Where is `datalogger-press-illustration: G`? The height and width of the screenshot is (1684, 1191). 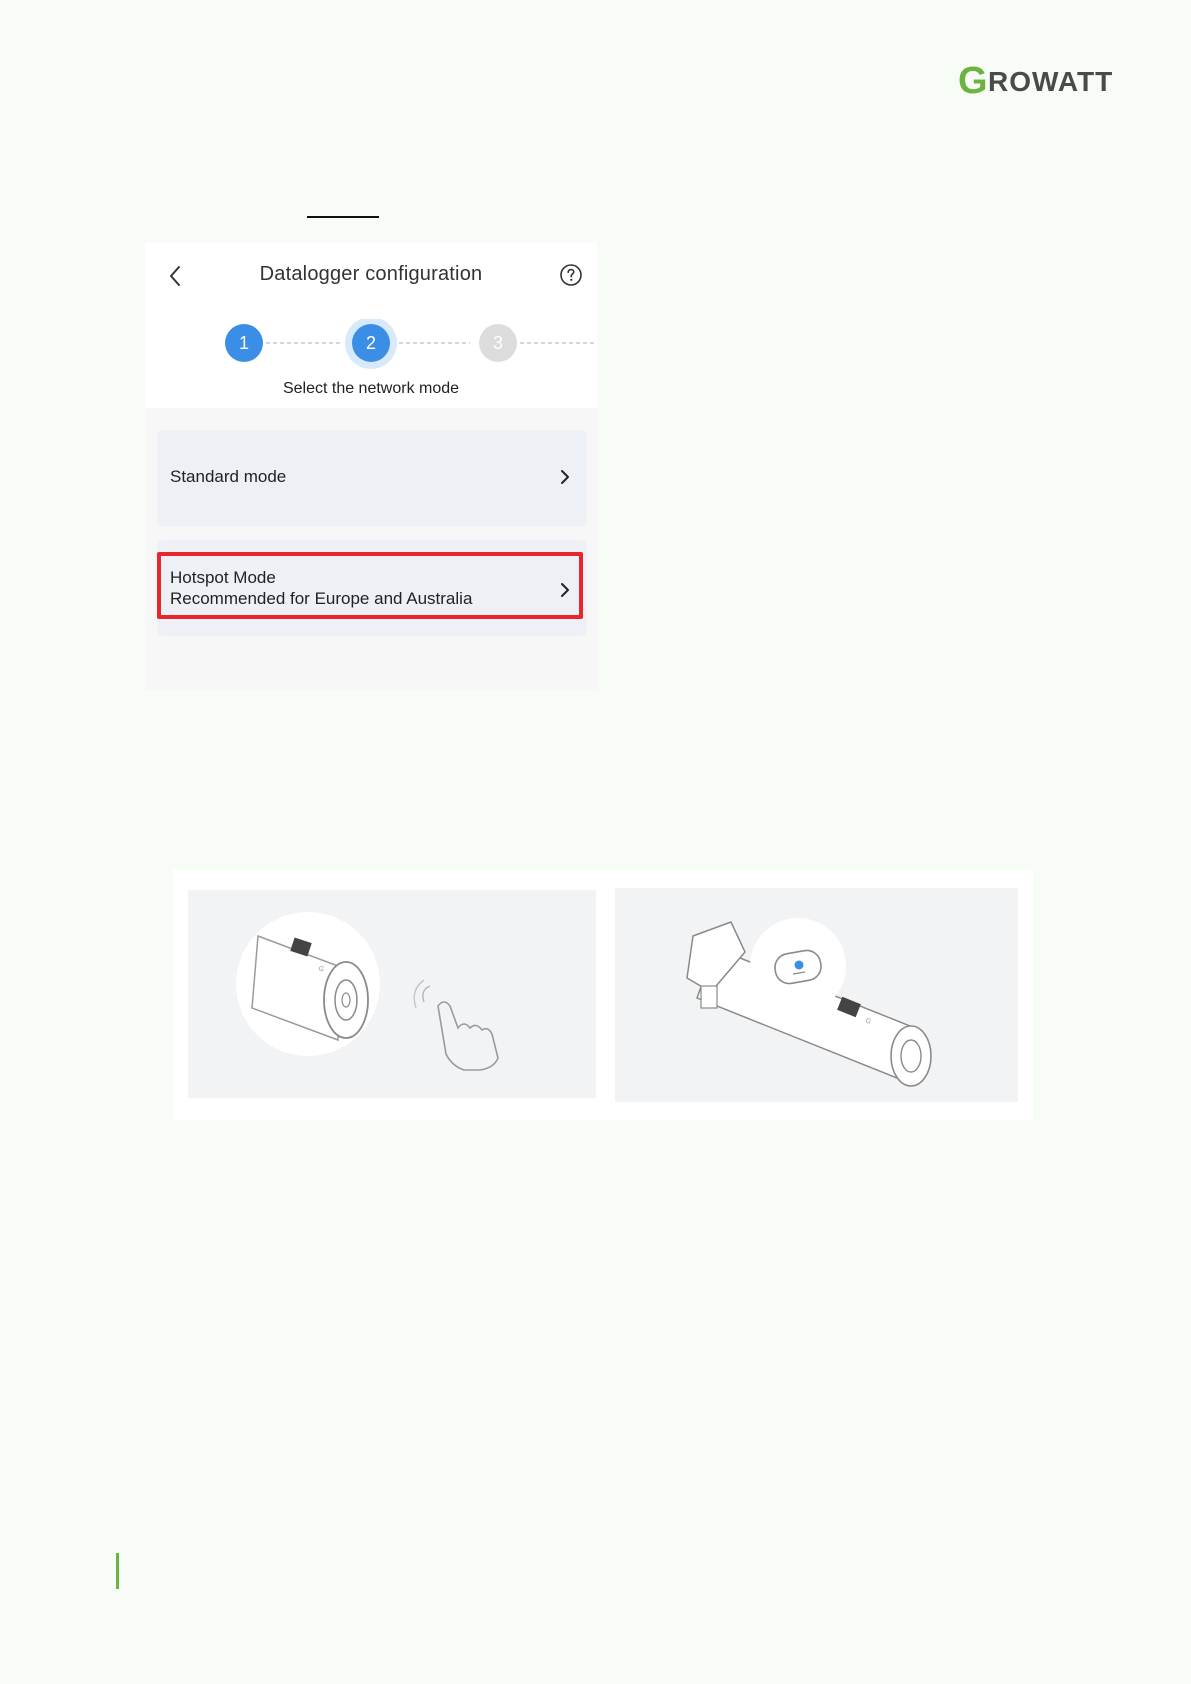
datalogger-press-illustration: G is located at coordinates (367, 991).